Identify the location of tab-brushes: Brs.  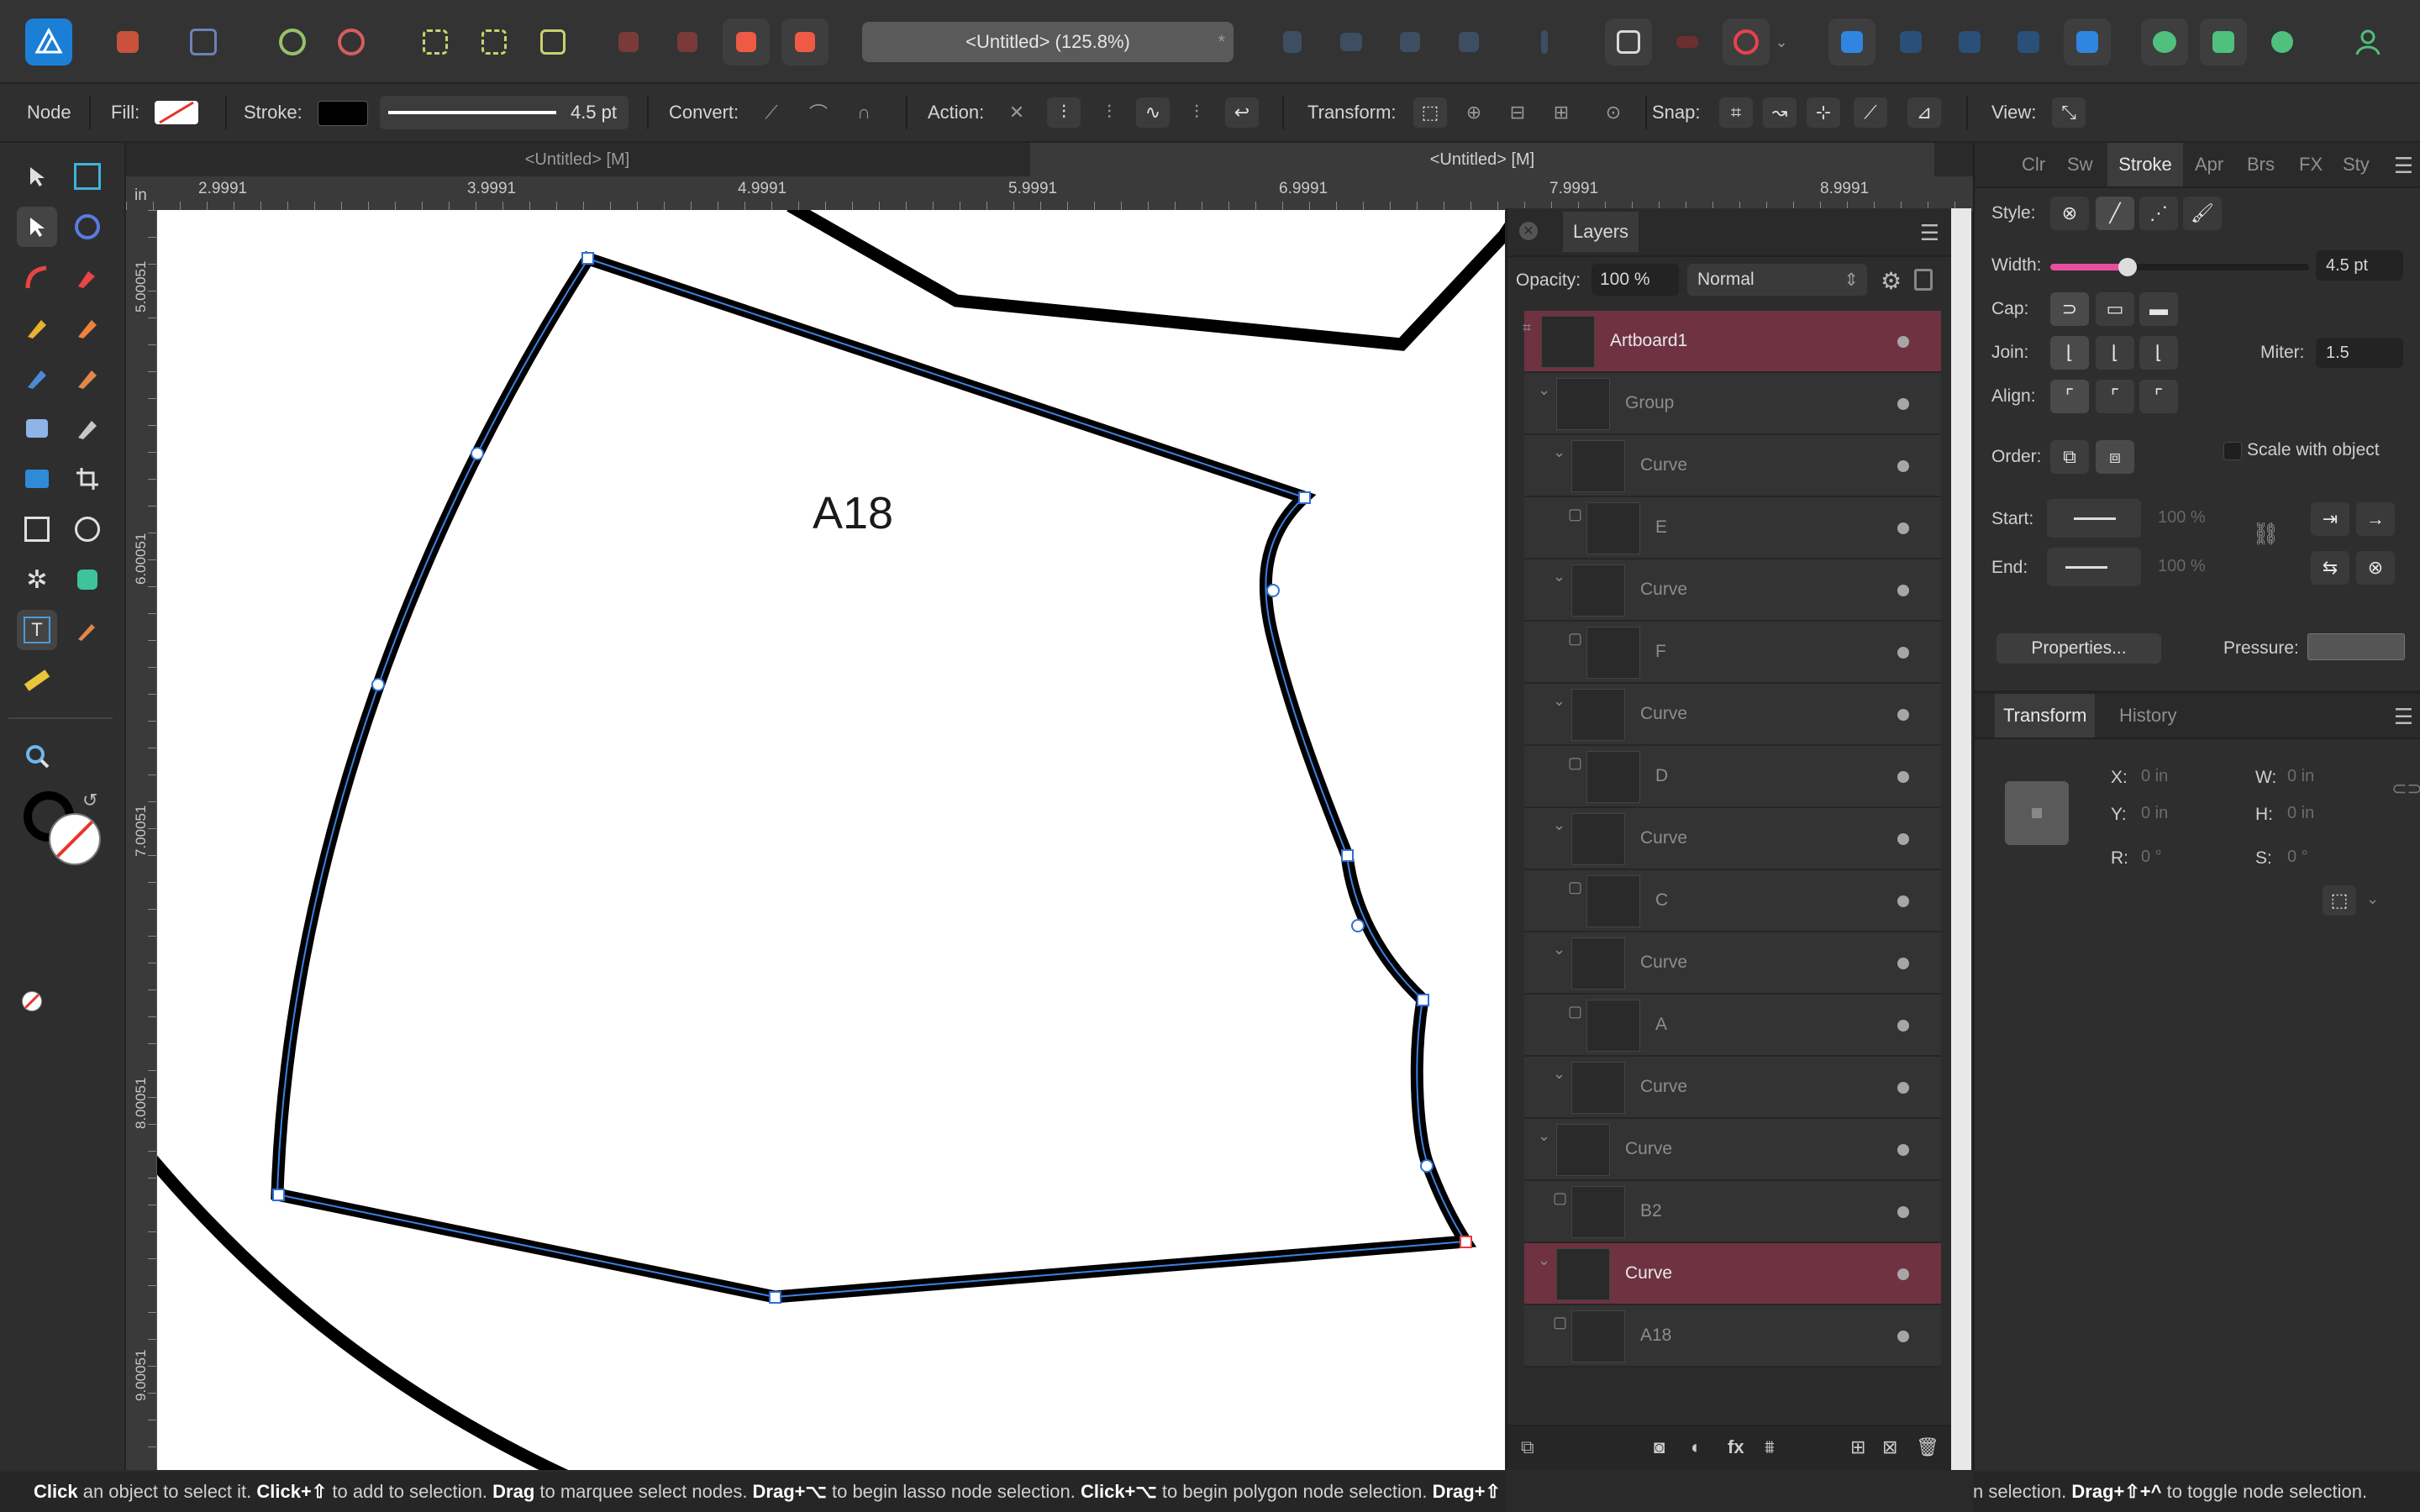
(2261, 164).